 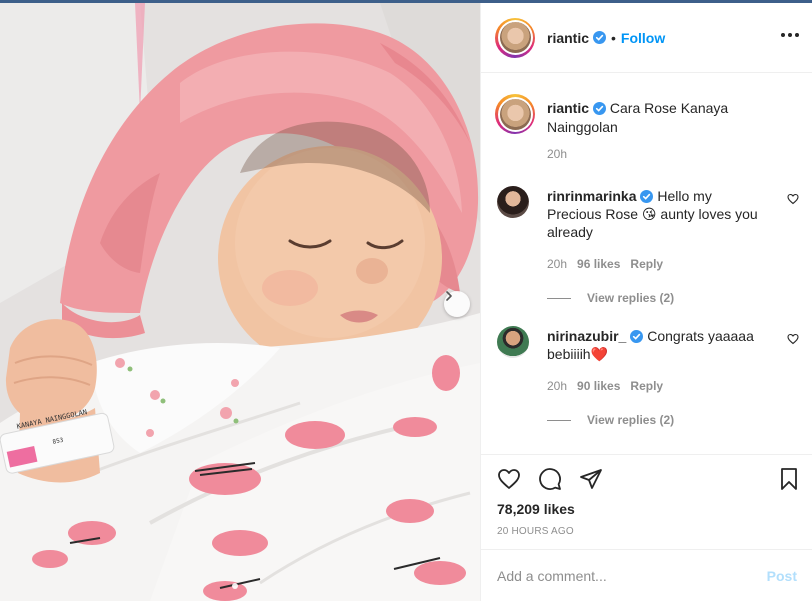 I want to click on share-icon, so click(x=591, y=479).